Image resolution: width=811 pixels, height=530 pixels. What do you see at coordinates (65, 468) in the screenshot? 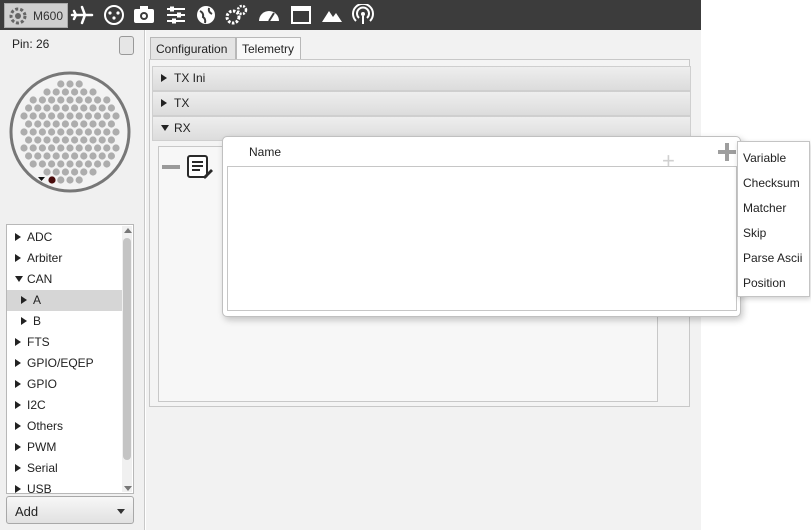
I see `tree-item: Serial` at bounding box center [65, 468].